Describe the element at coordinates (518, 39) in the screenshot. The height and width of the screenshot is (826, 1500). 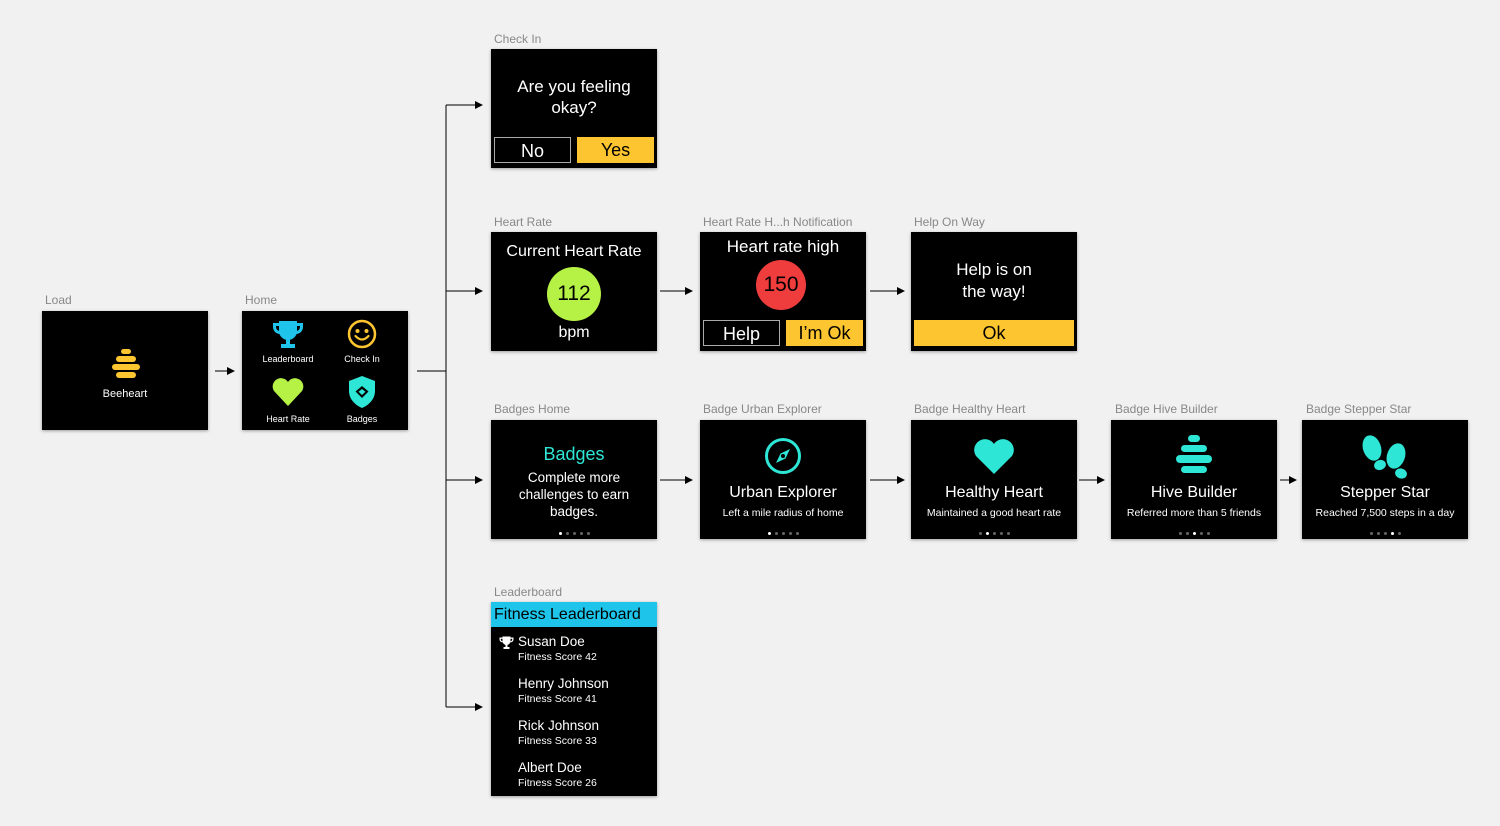
I see `screen-label-check-in: Check In` at that location.